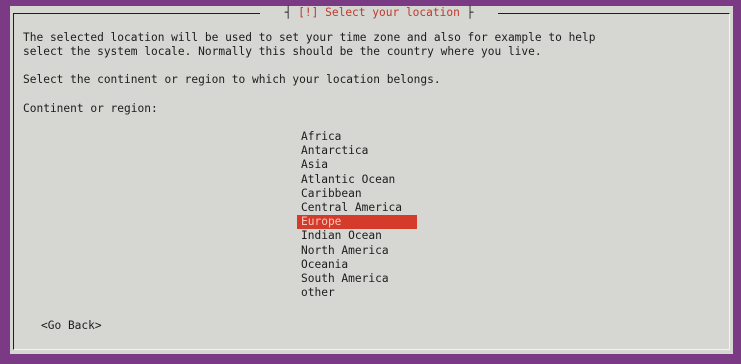 This screenshot has height=364, width=741. Describe the element at coordinates (357, 236) in the screenshot. I see `region-item-indian-ocean: Indian Ocean` at that location.